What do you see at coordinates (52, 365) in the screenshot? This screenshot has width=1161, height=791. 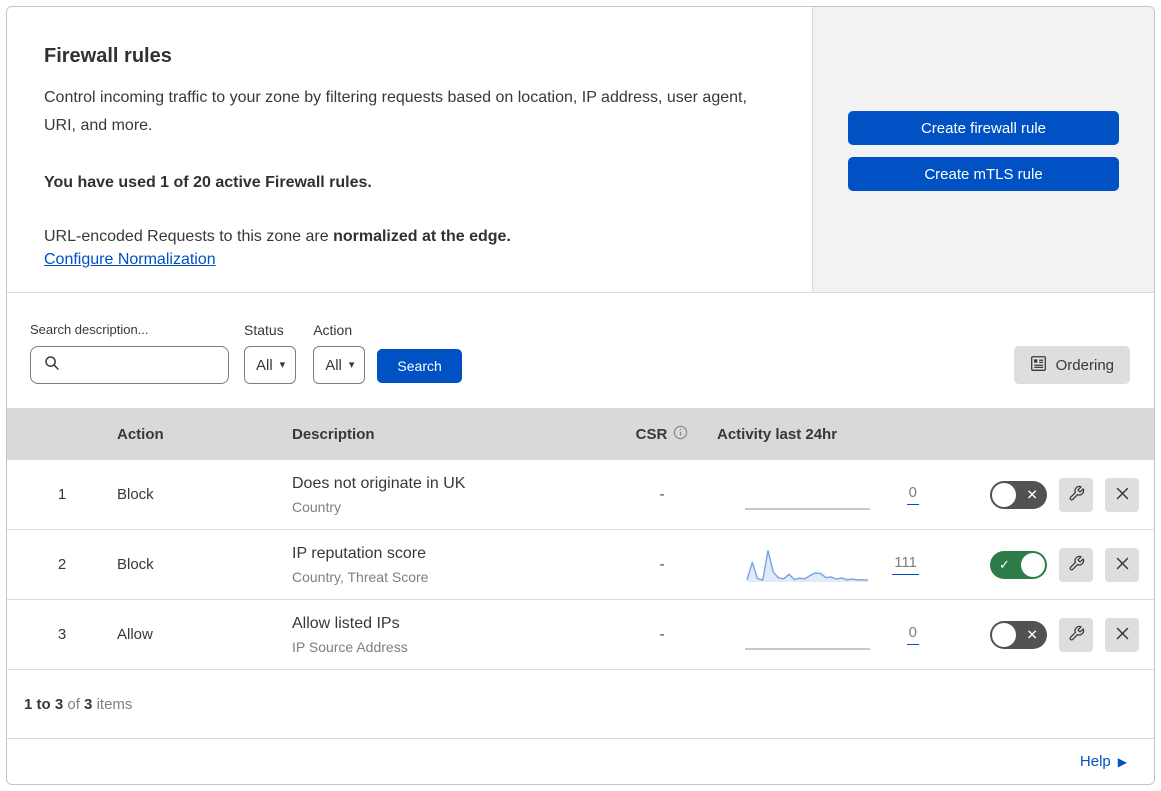 I see `search-icon` at bounding box center [52, 365].